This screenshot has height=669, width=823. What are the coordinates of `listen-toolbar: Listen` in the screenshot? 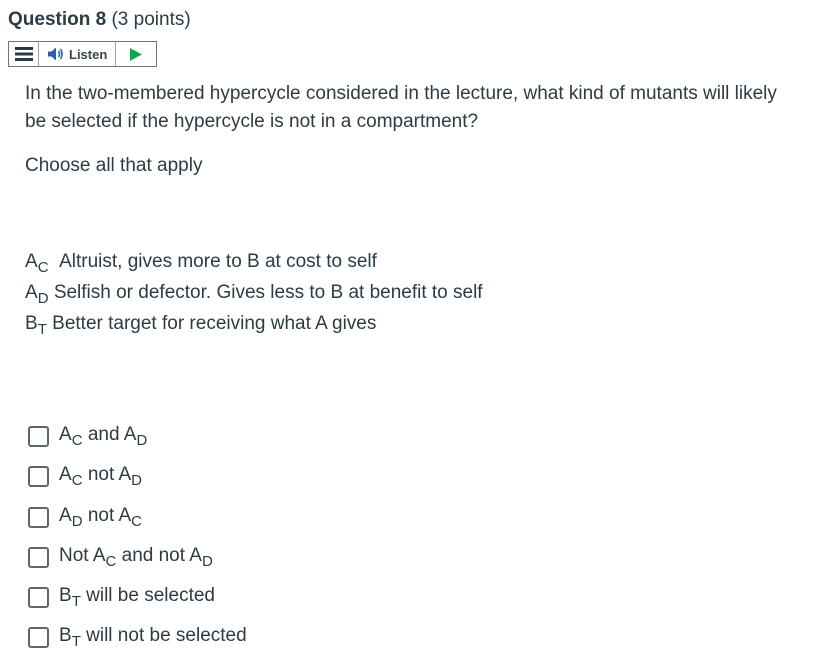 It's located at (82, 54).